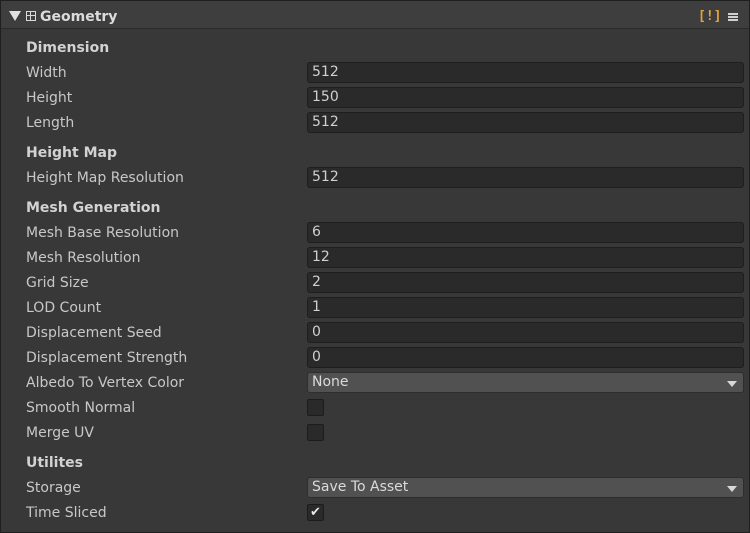 The height and width of the screenshot is (533, 750). I want to click on height-map-resolution-field: 512, so click(525, 177).